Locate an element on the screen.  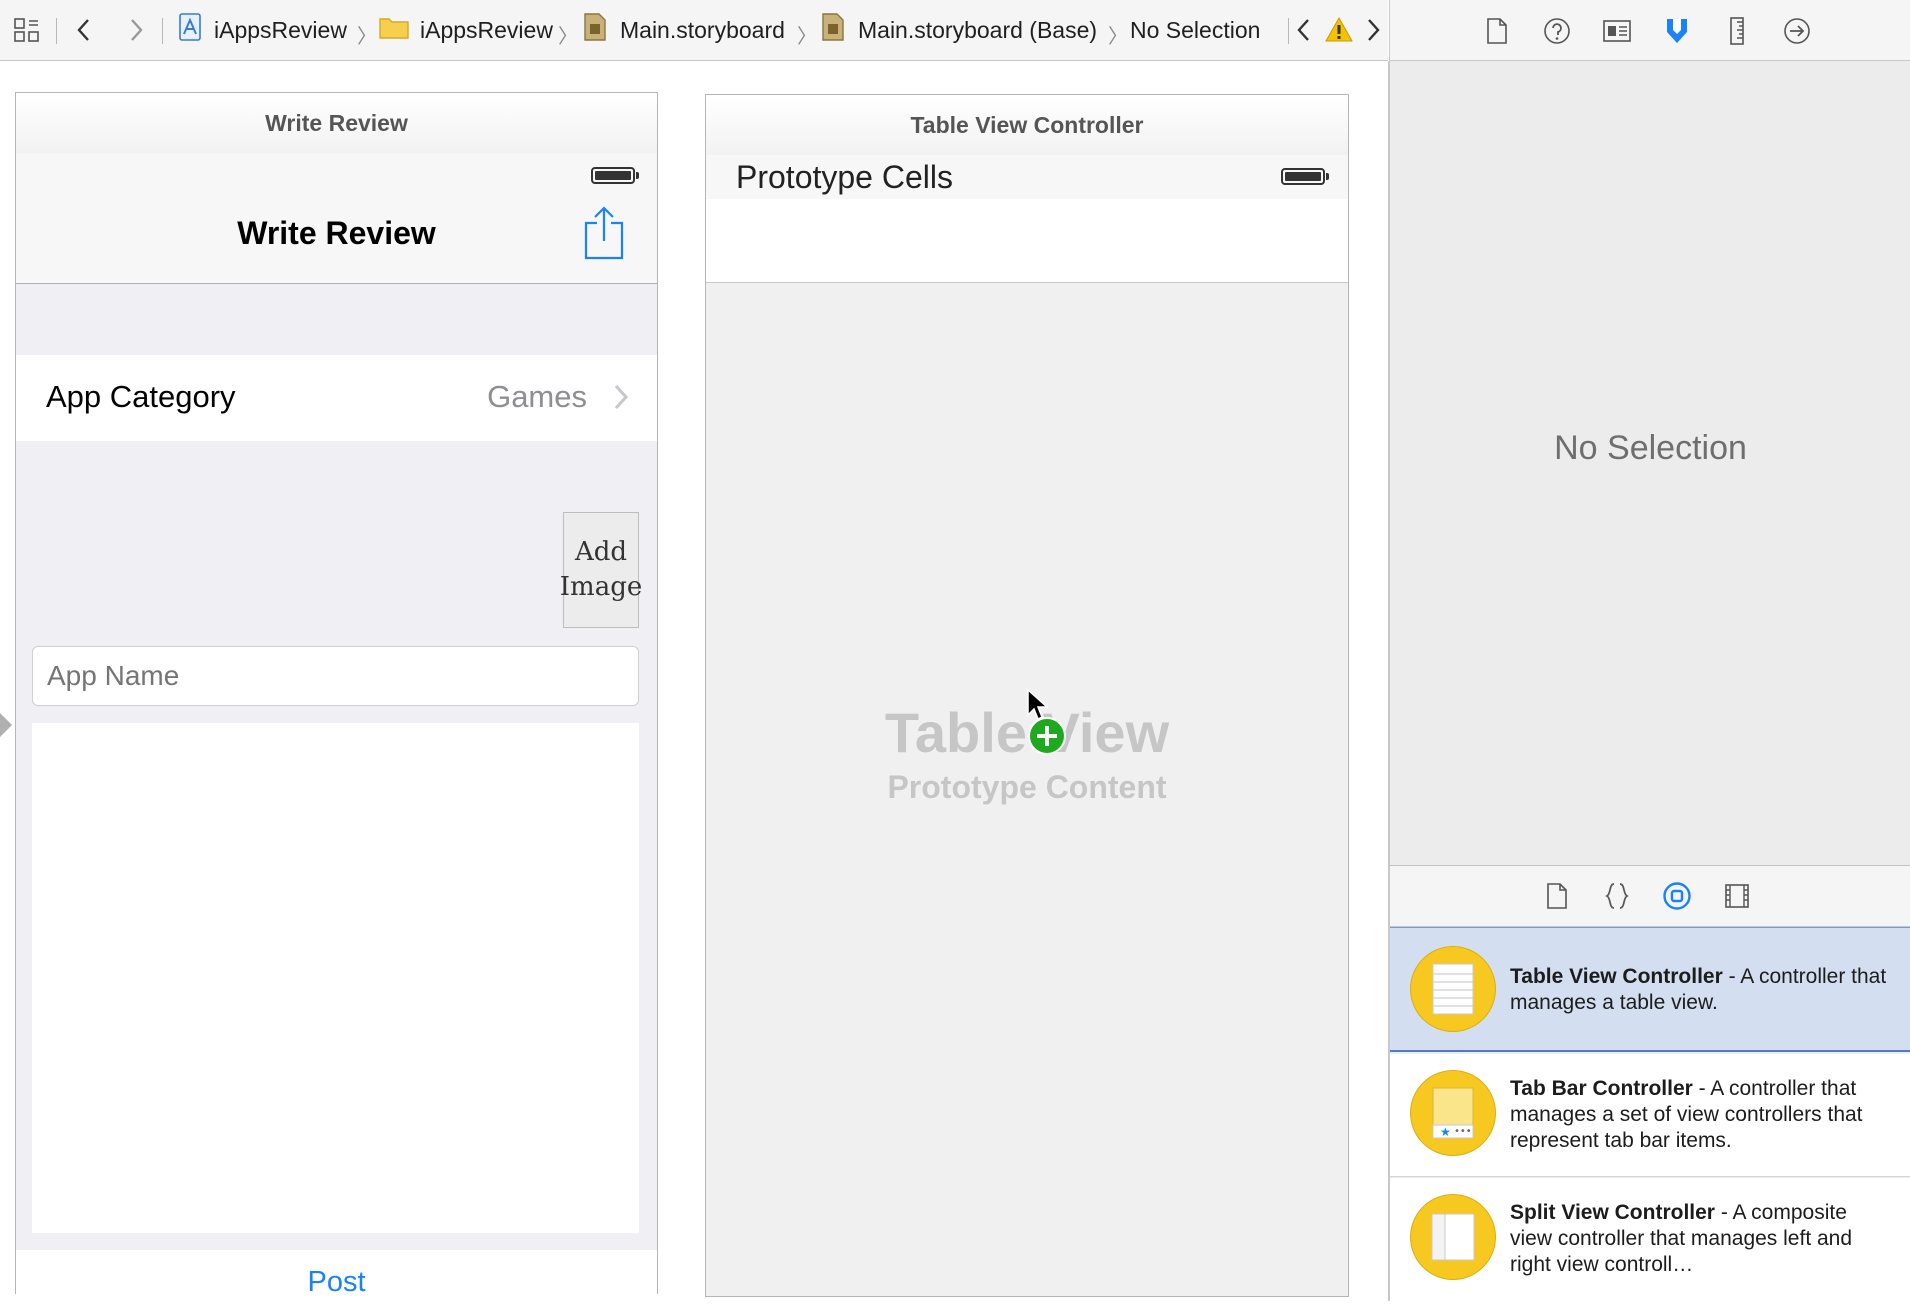
folder-icon is located at coordinates (394, 30).